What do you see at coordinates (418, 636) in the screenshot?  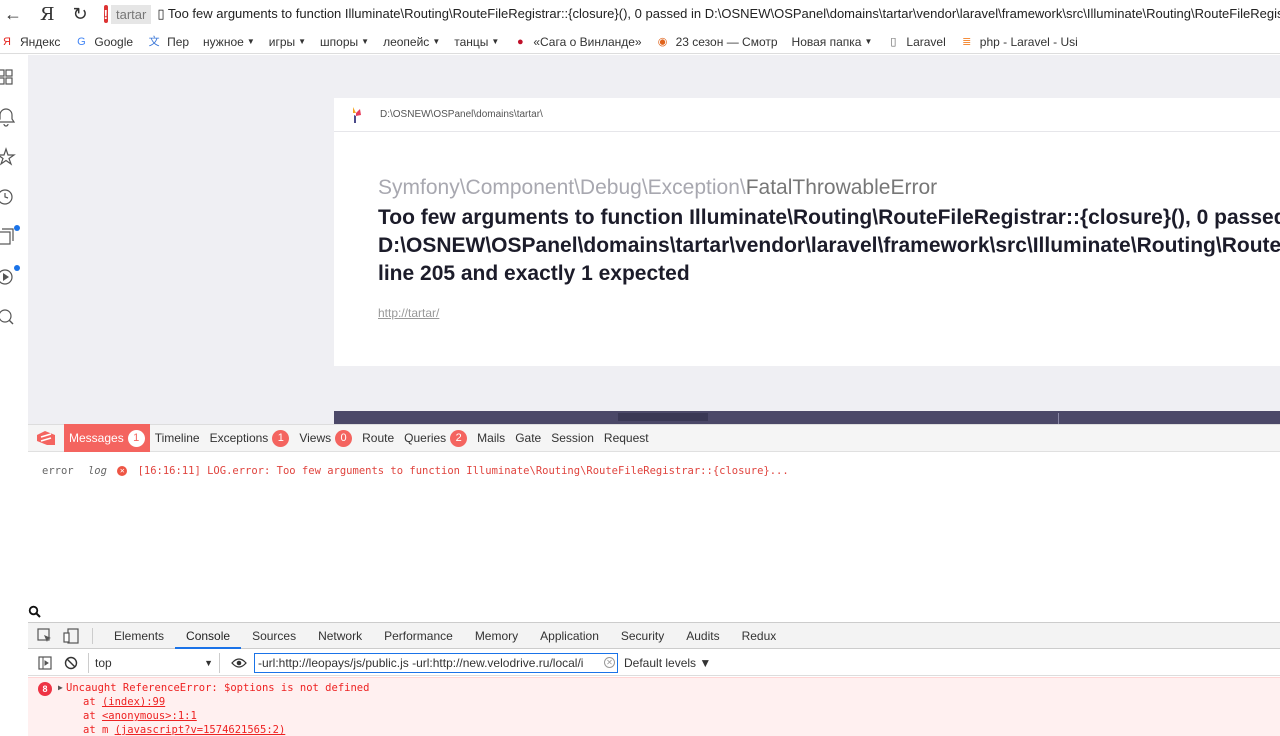 I see `tab-performance: Performance` at bounding box center [418, 636].